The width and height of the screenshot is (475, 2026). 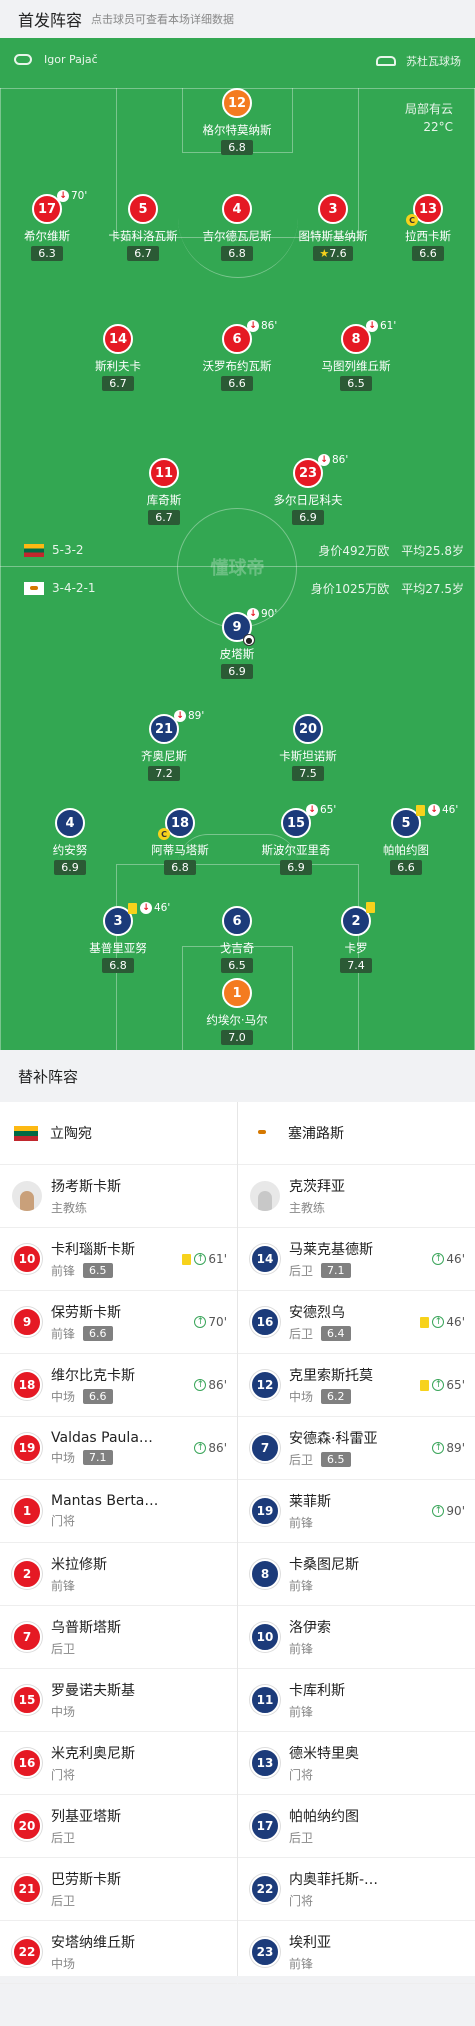 I want to click on sub-player-row: 22 内奥菲托斯-… 门将, so click(x=356, y=1889).